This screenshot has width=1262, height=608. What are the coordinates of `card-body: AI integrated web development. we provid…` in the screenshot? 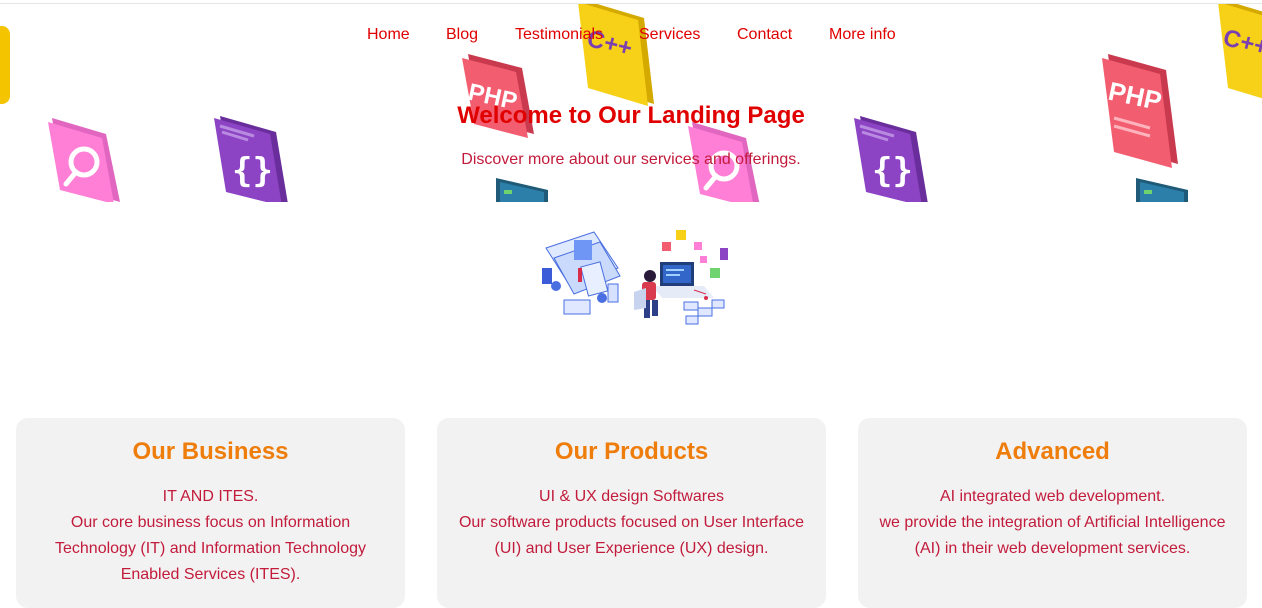 It's located at (1052, 523).